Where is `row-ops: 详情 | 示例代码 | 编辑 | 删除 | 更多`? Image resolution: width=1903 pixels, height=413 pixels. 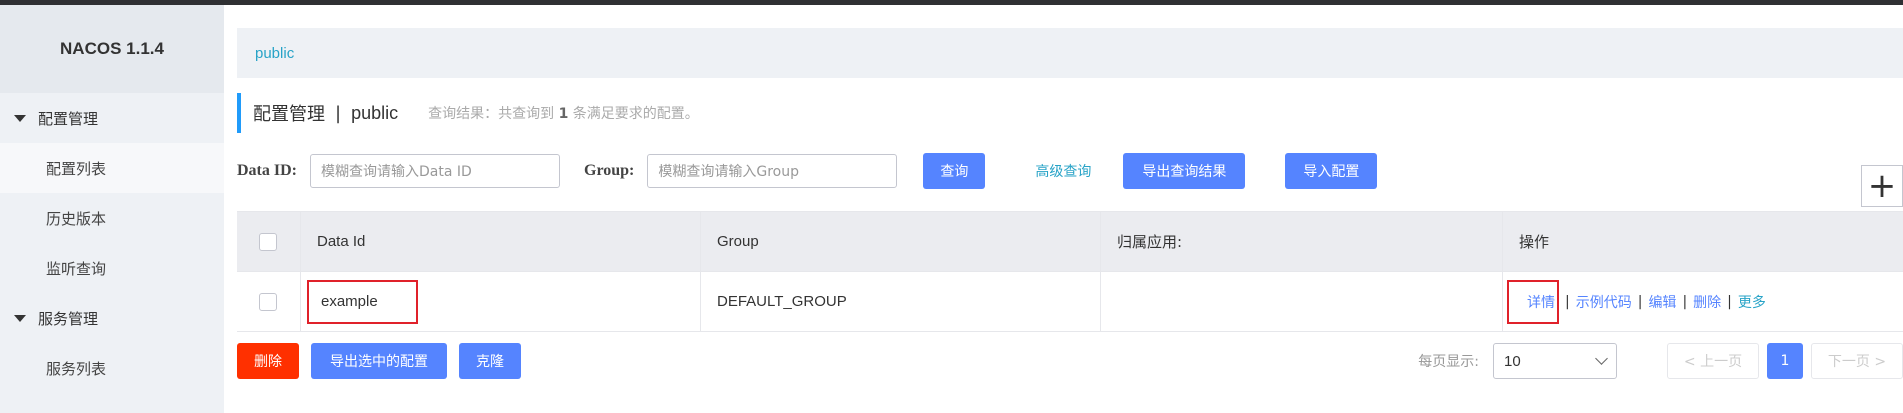
row-ops: 详情 | 示例代码 | 编辑 | 删除 | 更多 is located at coordinates (1703, 301).